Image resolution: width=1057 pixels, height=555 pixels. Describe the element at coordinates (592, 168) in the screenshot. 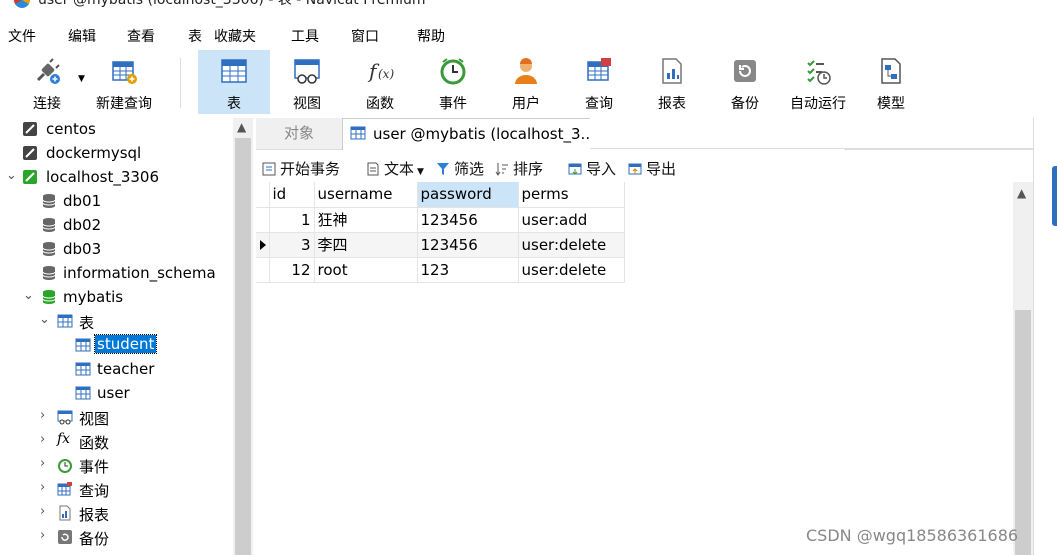

I see `import-button: 导入` at that location.